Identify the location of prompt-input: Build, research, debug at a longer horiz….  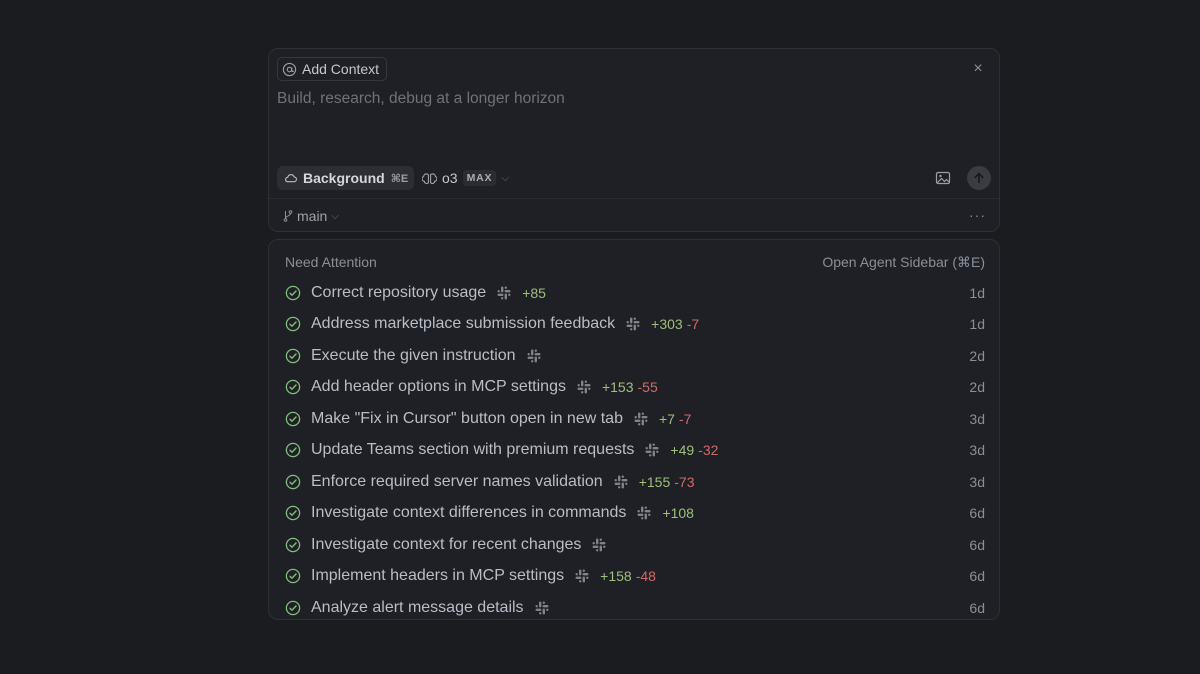
(421, 99).